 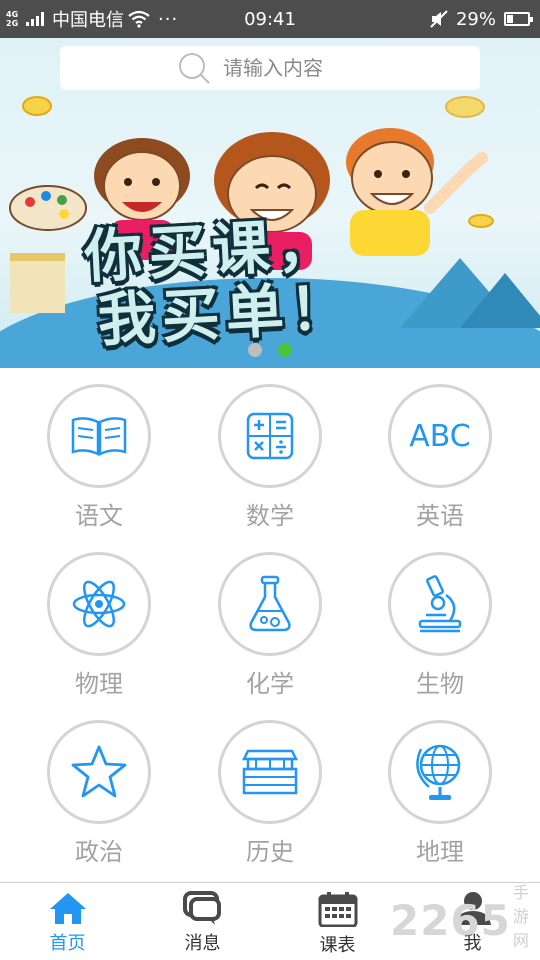 I want to click on flask-icon, so click(x=270, y=603).